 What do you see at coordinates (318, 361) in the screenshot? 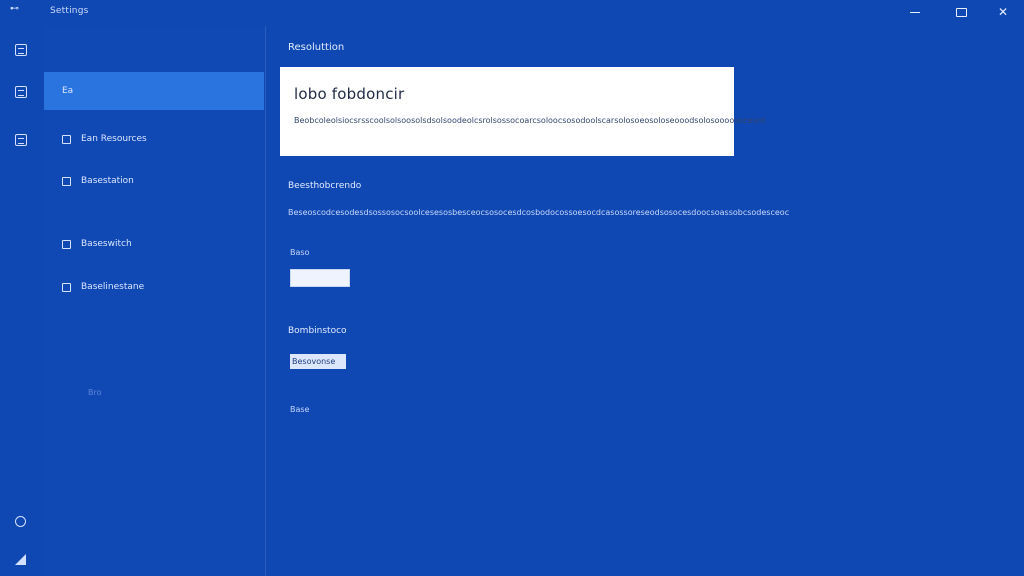
I see `action-button: Besovonse` at bounding box center [318, 361].